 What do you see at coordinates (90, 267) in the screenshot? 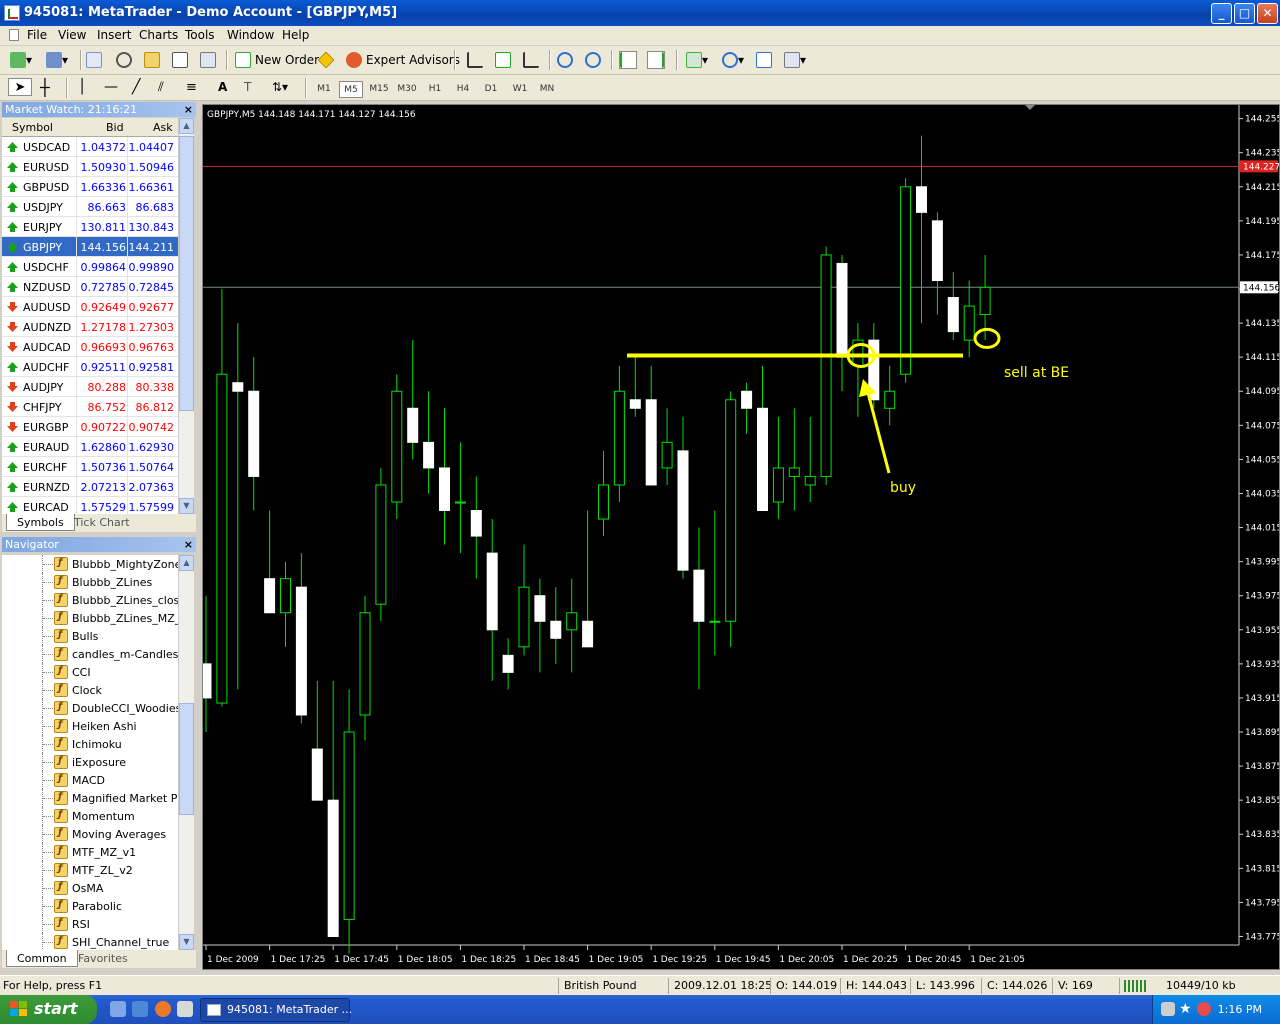
I see `table-row: USDCHF 0.99864 0.99890` at bounding box center [90, 267].